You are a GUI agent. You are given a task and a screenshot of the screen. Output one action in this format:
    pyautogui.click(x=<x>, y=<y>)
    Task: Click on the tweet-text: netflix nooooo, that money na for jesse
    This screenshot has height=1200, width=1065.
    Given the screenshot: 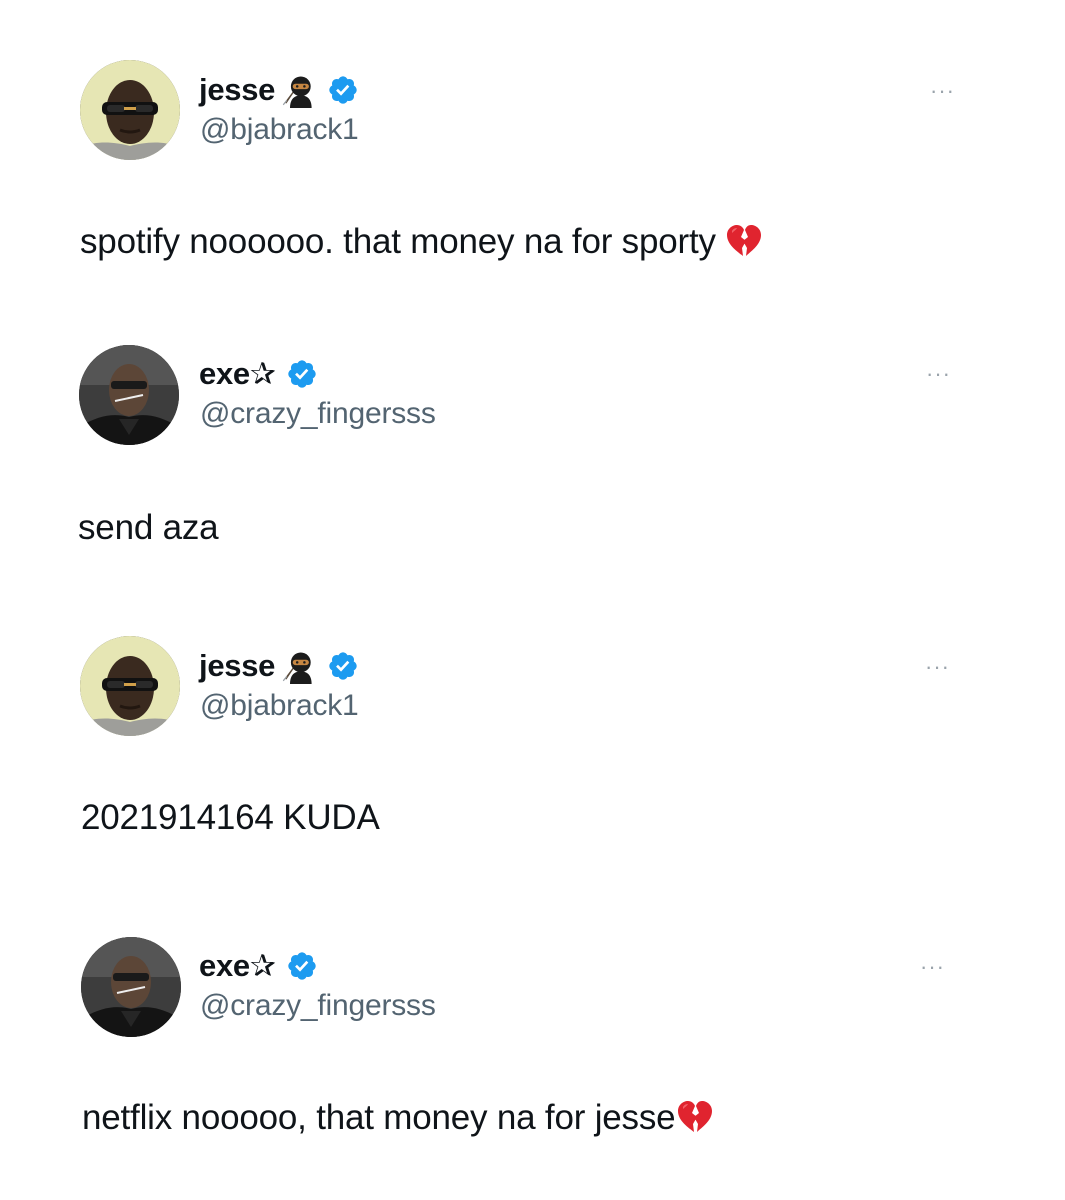 What is the action you would take?
    pyautogui.click(x=398, y=1118)
    